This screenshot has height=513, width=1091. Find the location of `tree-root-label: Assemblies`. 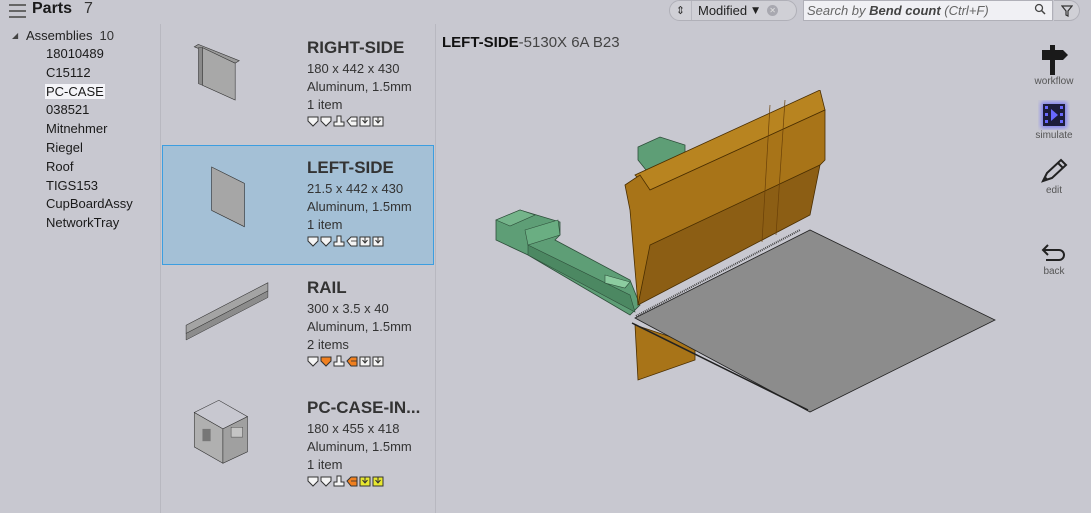

tree-root-label: Assemblies is located at coordinates (59, 35).